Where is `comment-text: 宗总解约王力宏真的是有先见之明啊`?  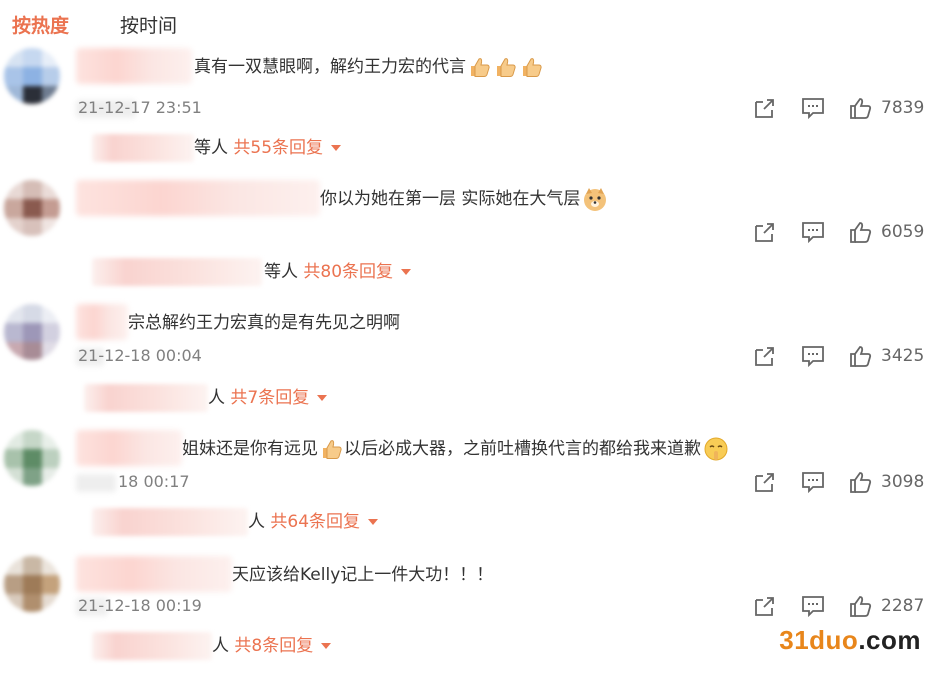
comment-text: 宗总解约王力宏真的是有先见之明啊 is located at coordinates (264, 323).